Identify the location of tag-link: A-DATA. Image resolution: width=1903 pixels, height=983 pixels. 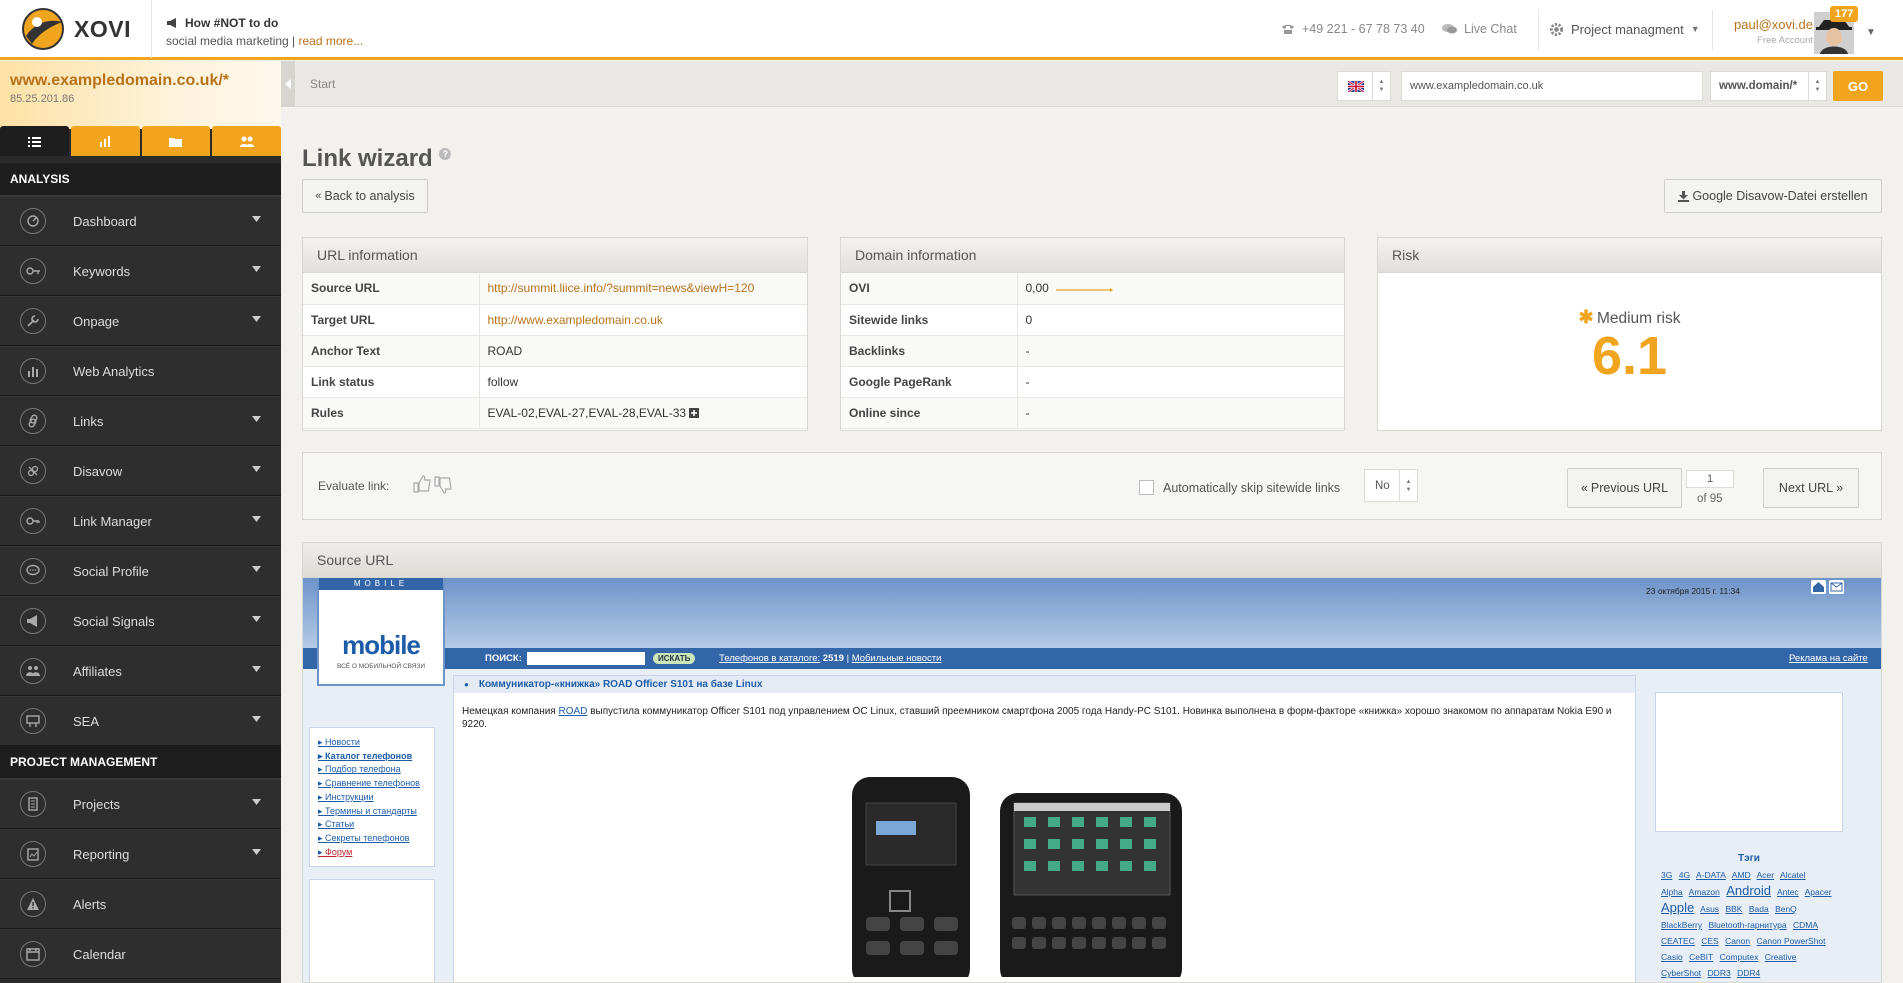
(1711, 875).